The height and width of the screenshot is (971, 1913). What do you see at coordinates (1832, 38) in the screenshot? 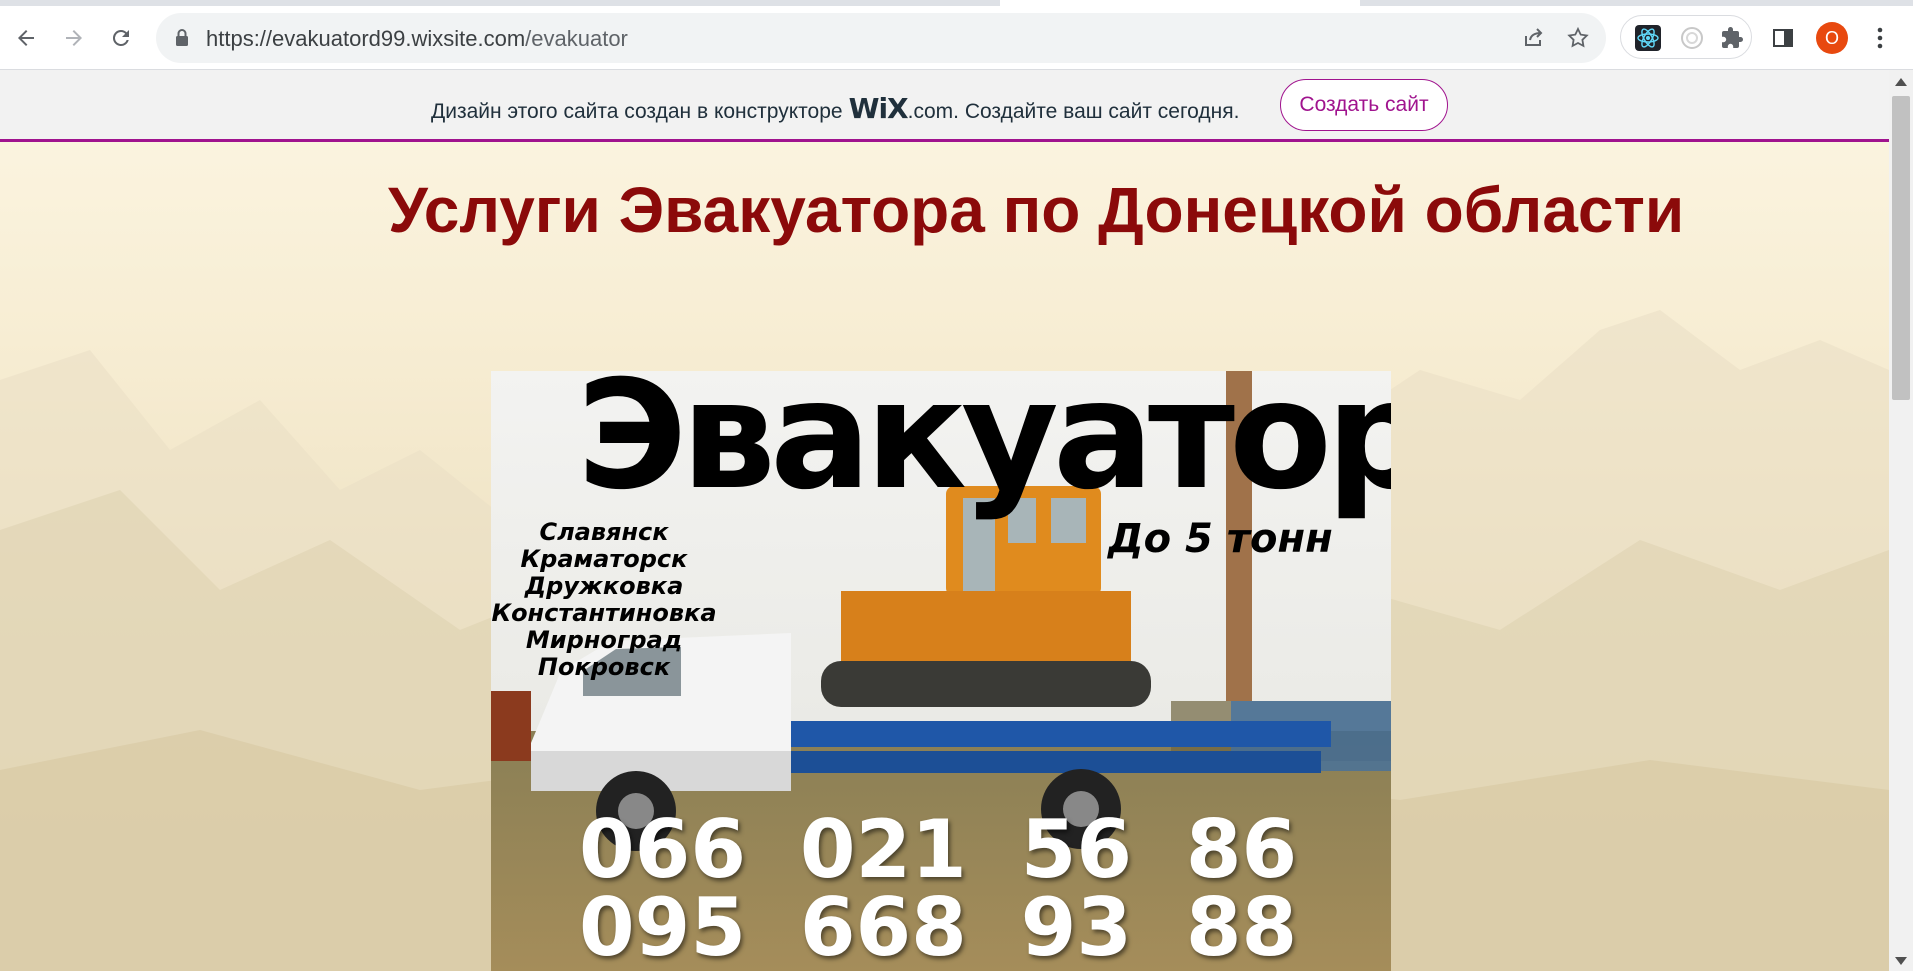
I see `profile-avatar: O` at bounding box center [1832, 38].